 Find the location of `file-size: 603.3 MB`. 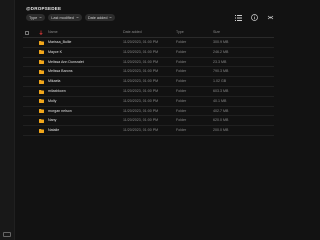

file-size: 603.3 MB is located at coordinates (221, 90).